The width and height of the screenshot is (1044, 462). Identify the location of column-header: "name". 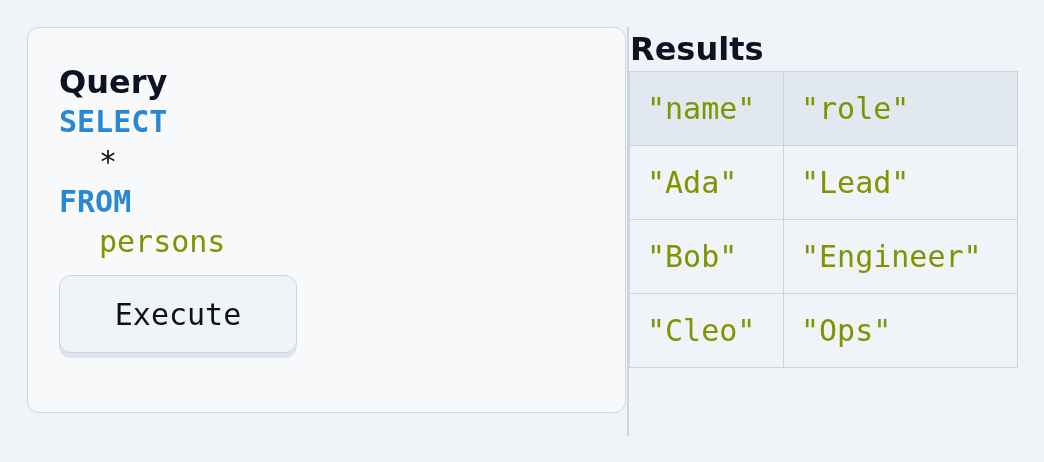
(706, 108).